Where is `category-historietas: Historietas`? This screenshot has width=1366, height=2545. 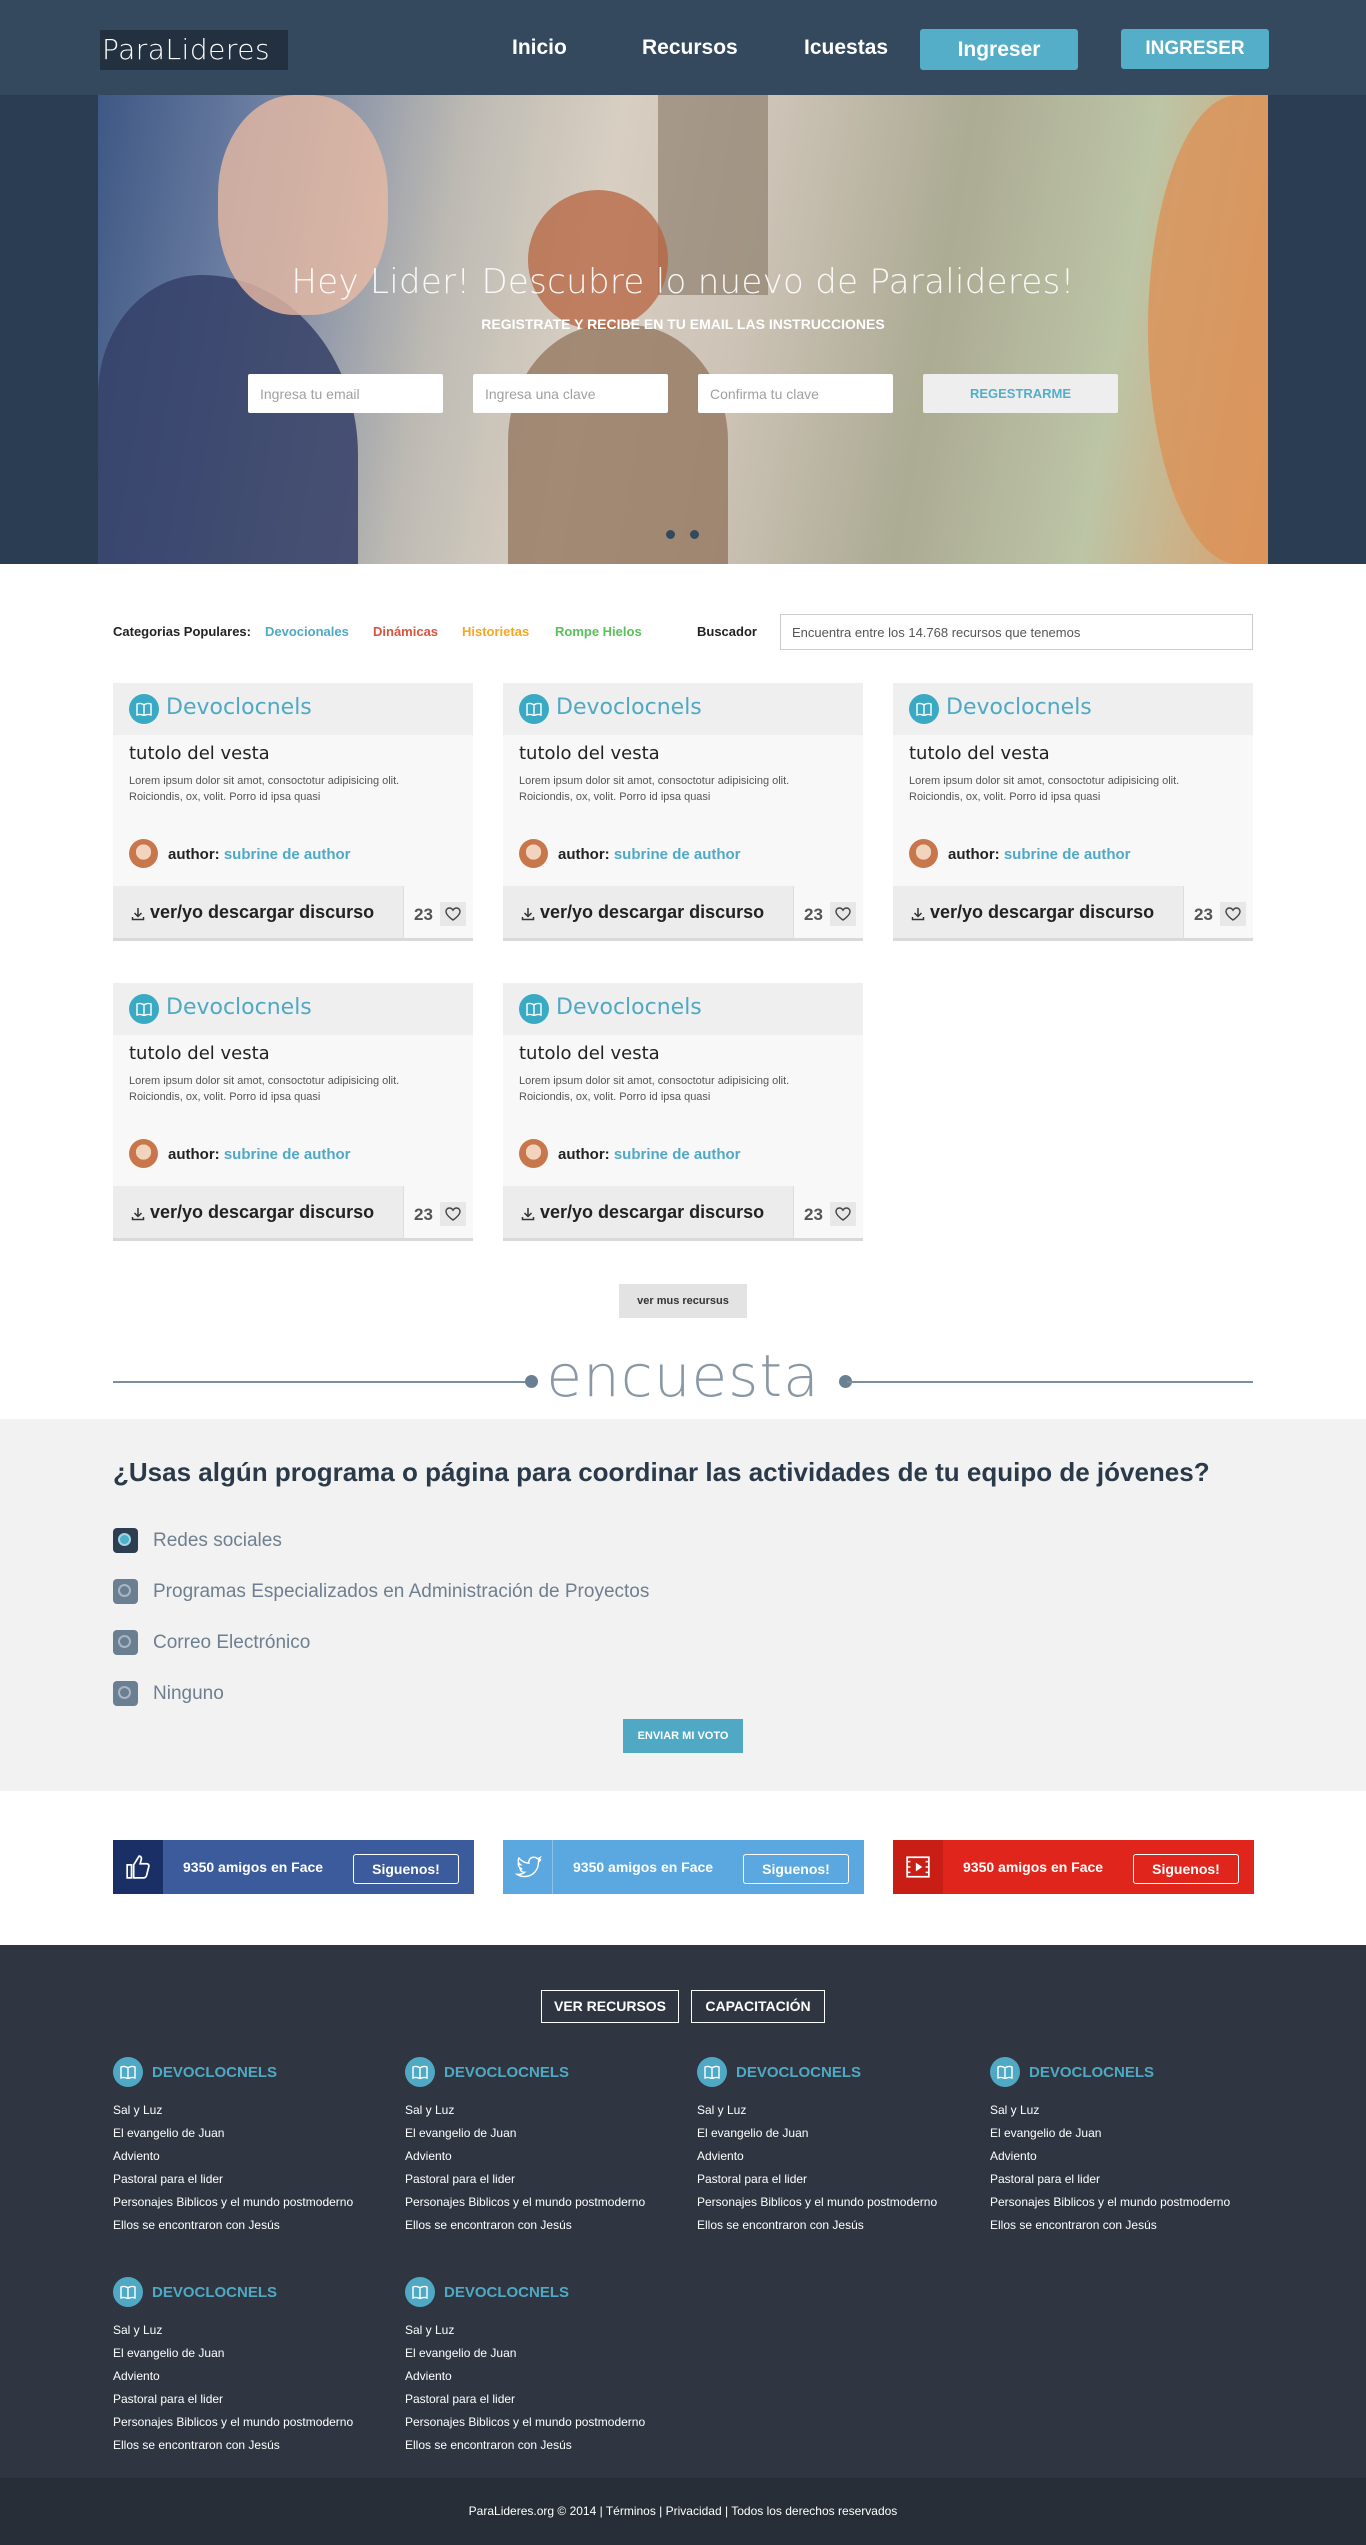 category-historietas: Historietas is located at coordinates (495, 631).